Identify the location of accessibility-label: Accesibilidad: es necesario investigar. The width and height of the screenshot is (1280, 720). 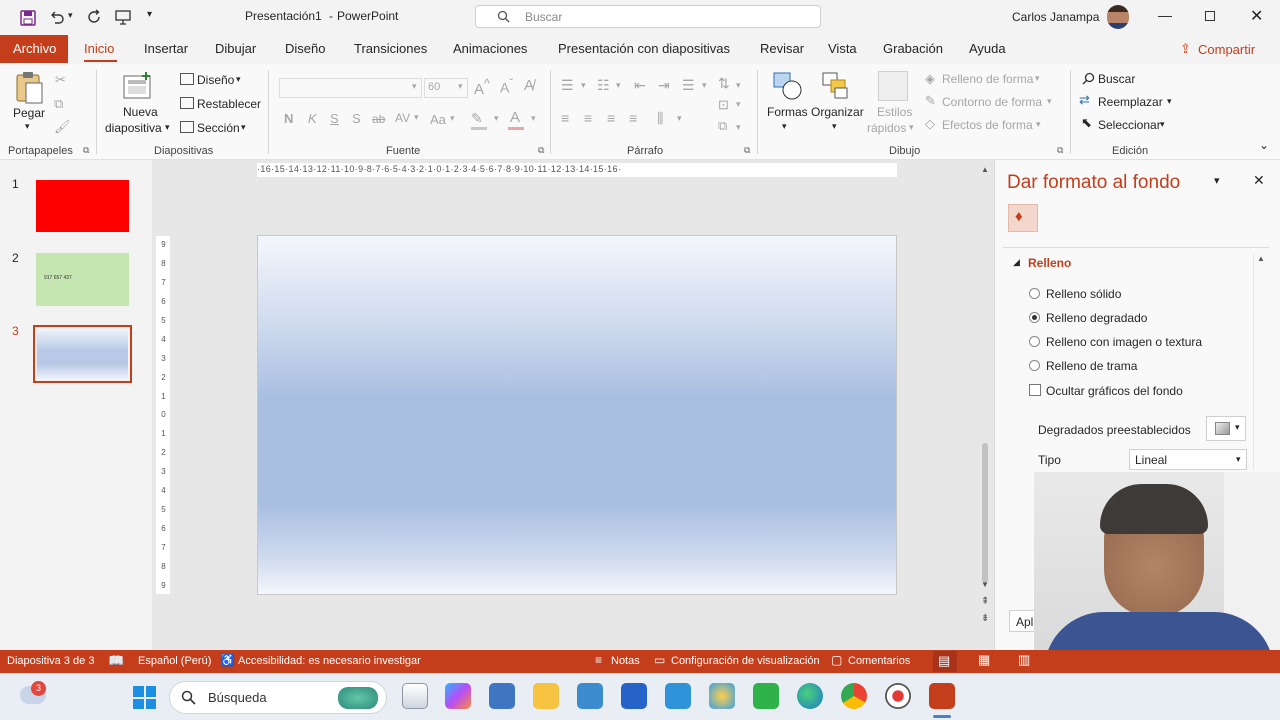
(329, 661).